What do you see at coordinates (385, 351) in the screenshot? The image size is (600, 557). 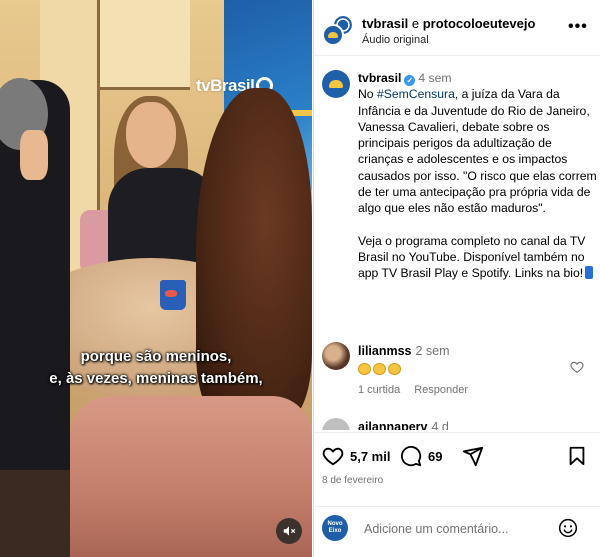 I see `comment-username: lilianmss` at bounding box center [385, 351].